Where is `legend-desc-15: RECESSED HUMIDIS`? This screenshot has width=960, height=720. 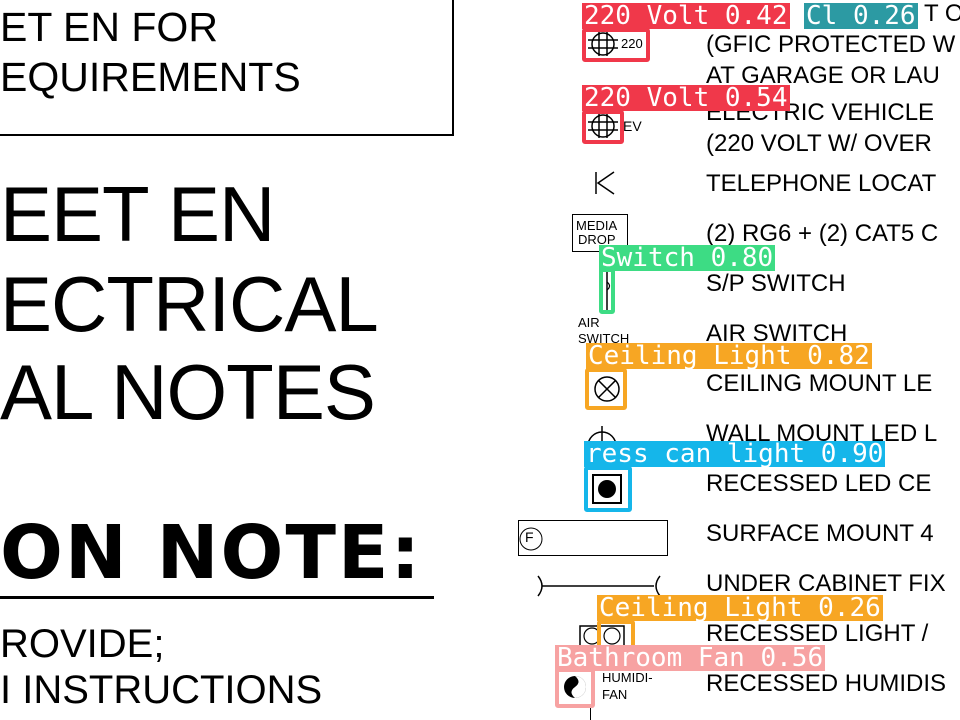 legend-desc-15: RECESSED HUMIDIS is located at coordinates (826, 683).